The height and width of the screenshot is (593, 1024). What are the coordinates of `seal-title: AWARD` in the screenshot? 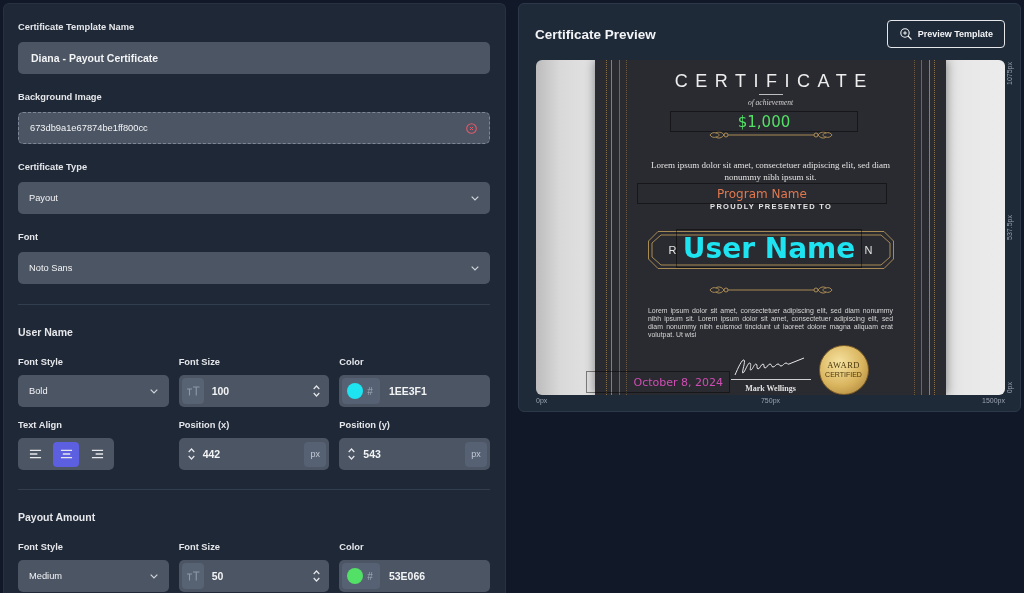 It's located at (843, 365).